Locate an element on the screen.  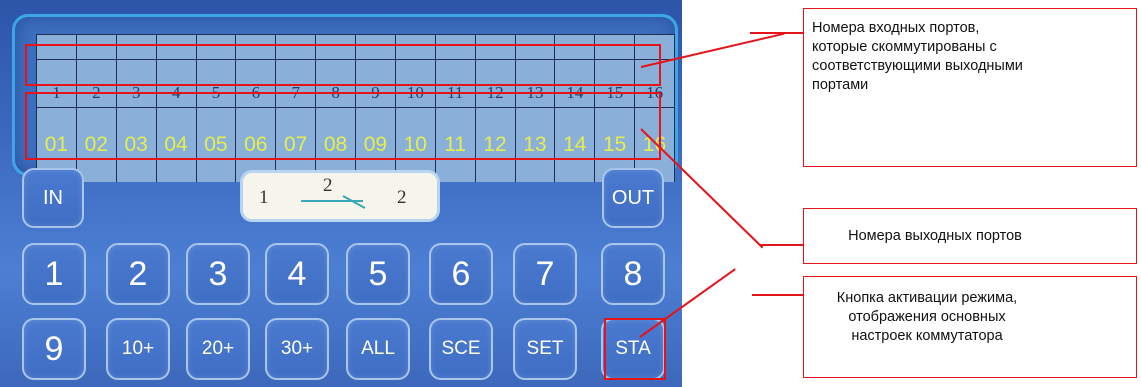
connector-line-input-ports-end is located at coordinates (776, 33).